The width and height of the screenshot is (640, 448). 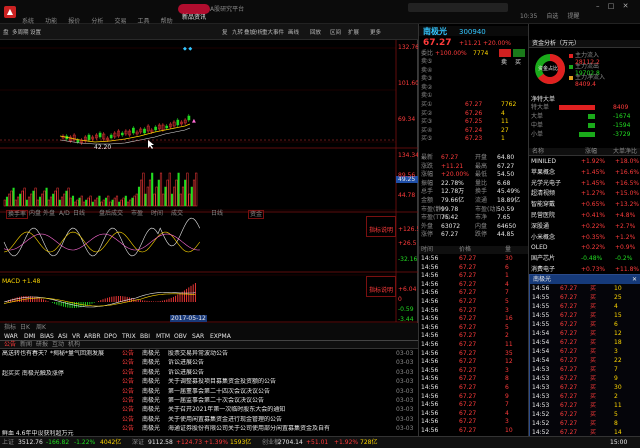 I want to click on toolbar-item: 复, so click(x=225, y=32).